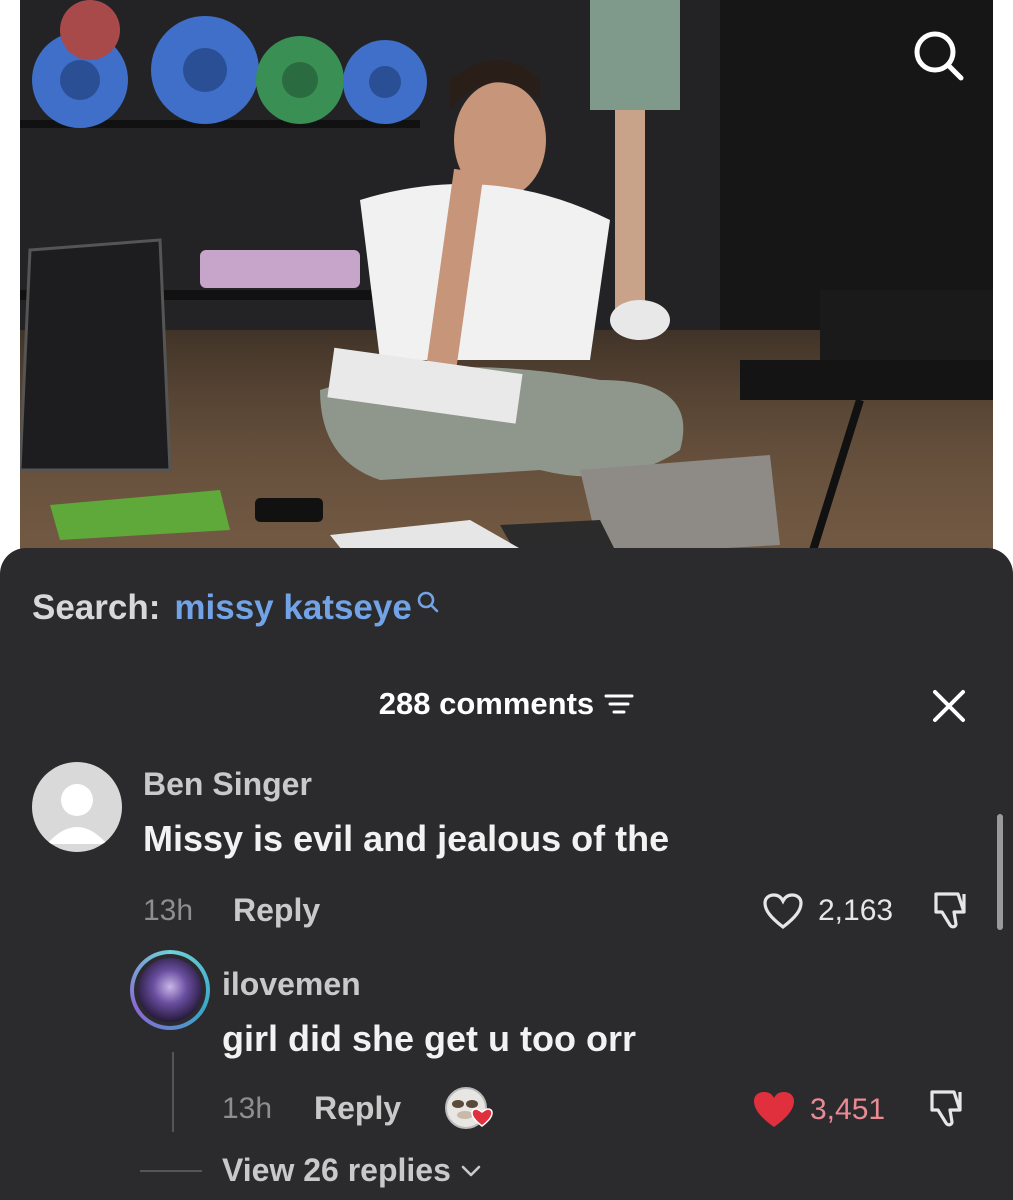  What do you see at coordinates (173, 1092) in the screenshot?
I see `thread-line` at bounding box center [173, 1092].